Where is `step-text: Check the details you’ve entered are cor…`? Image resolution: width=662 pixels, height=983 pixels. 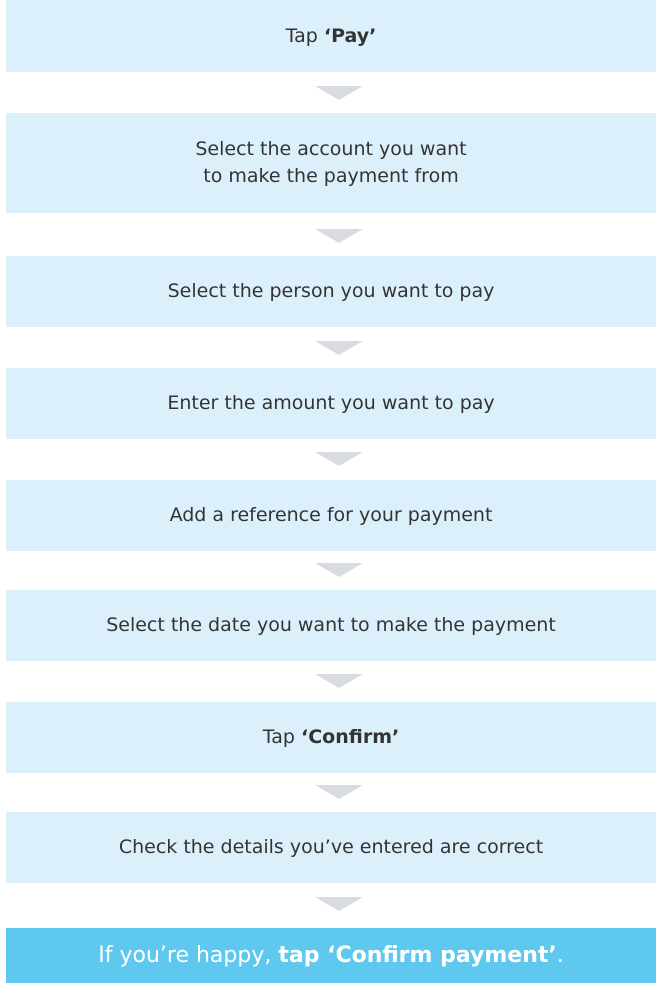 step-text: Check the details you’ve entered are cor… is located at coordinates (331, 847).